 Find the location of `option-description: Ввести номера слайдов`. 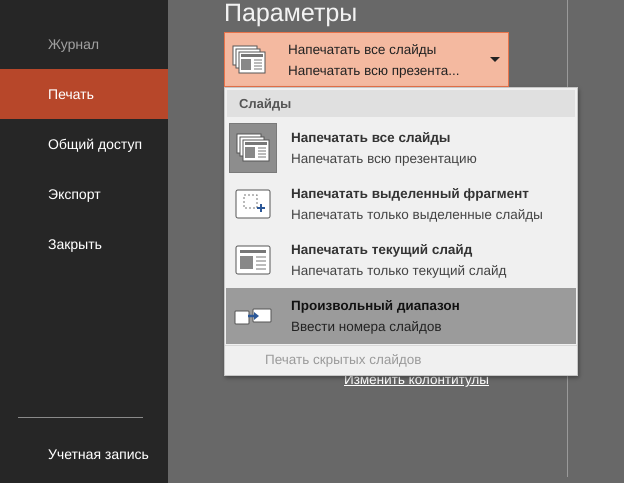

option-description: Ввести номера слайдов is located at coordinates (367, 326).